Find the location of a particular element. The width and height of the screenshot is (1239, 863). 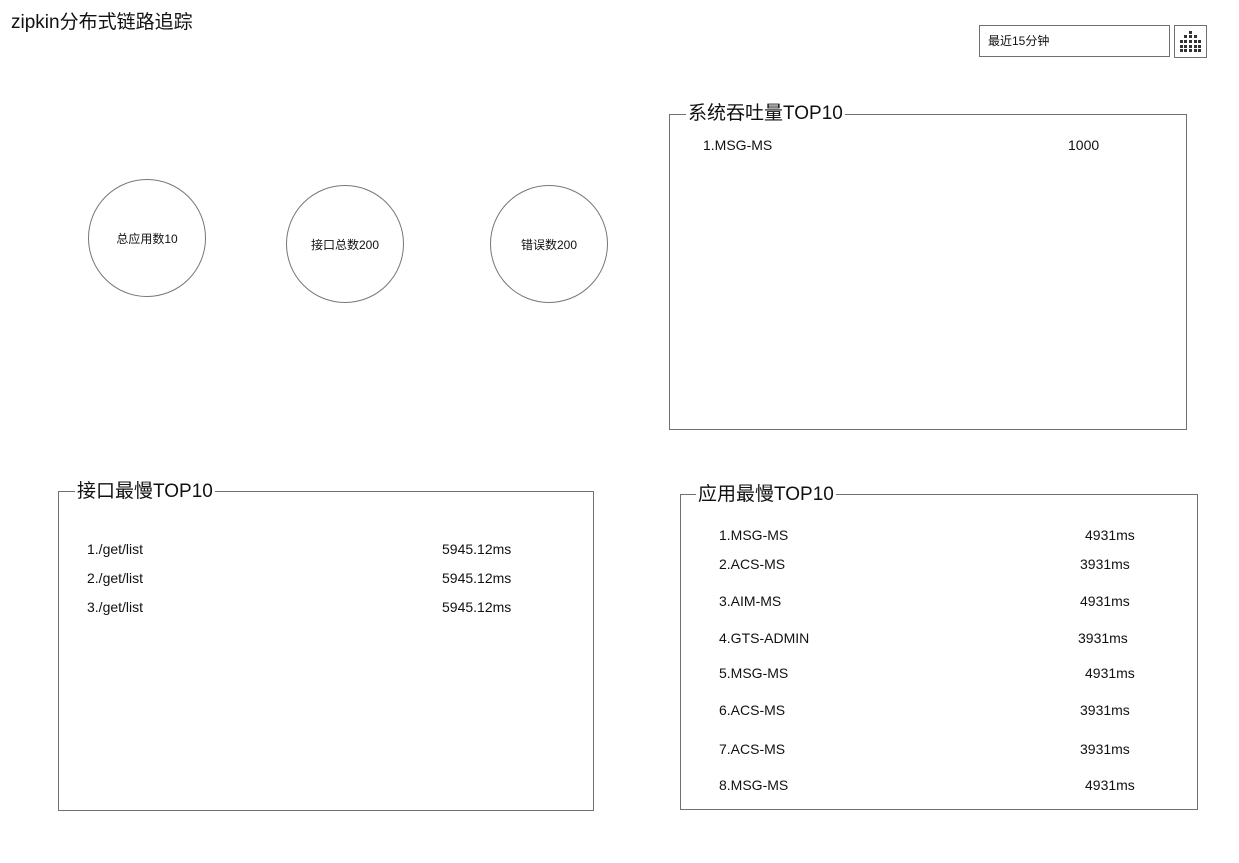

list-item: 1.MSG-MS 1000 is located at coordinates (928, 145).